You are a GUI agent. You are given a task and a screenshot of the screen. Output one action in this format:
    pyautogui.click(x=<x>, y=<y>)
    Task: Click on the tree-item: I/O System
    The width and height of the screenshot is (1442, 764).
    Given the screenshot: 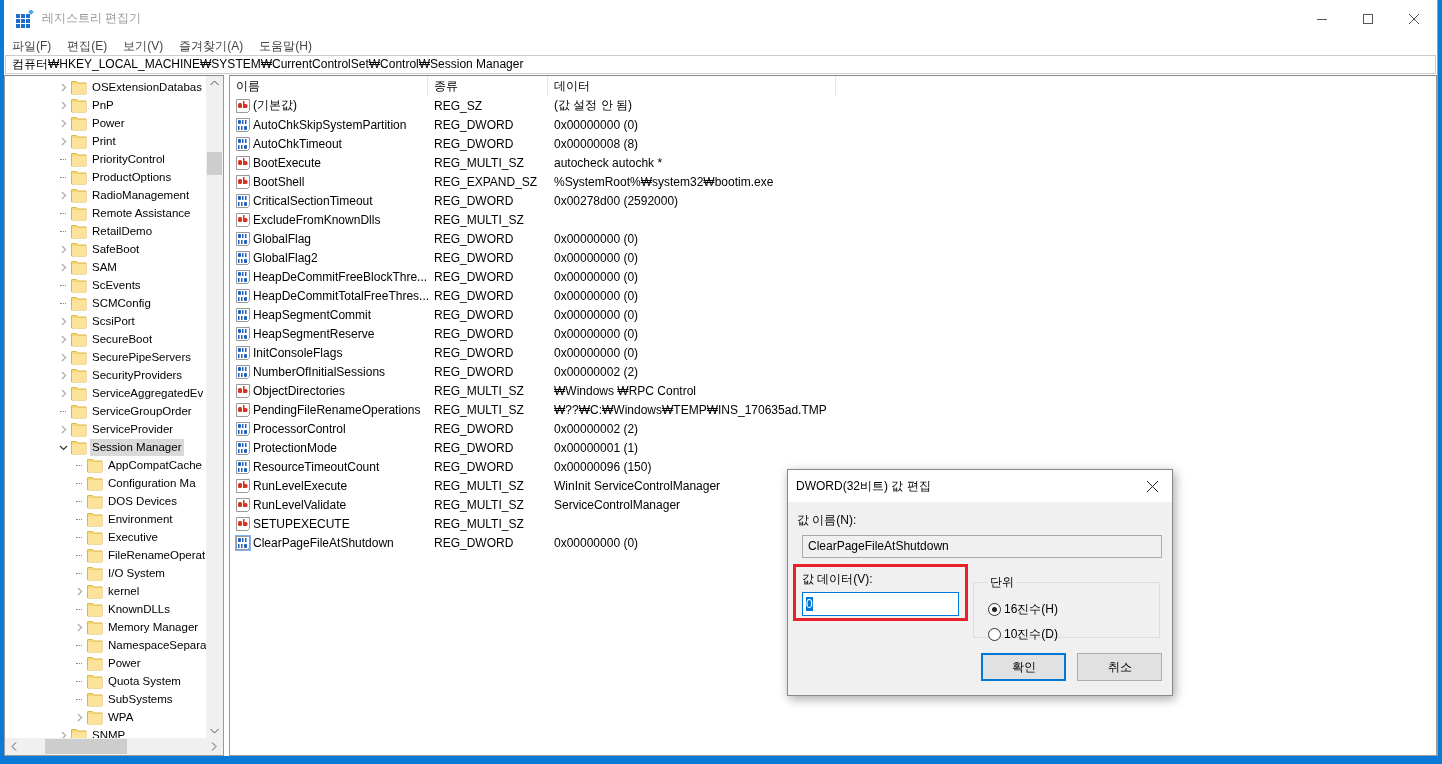 What is the action you would take?
    pyautogui.click(x=136, y=573)
    